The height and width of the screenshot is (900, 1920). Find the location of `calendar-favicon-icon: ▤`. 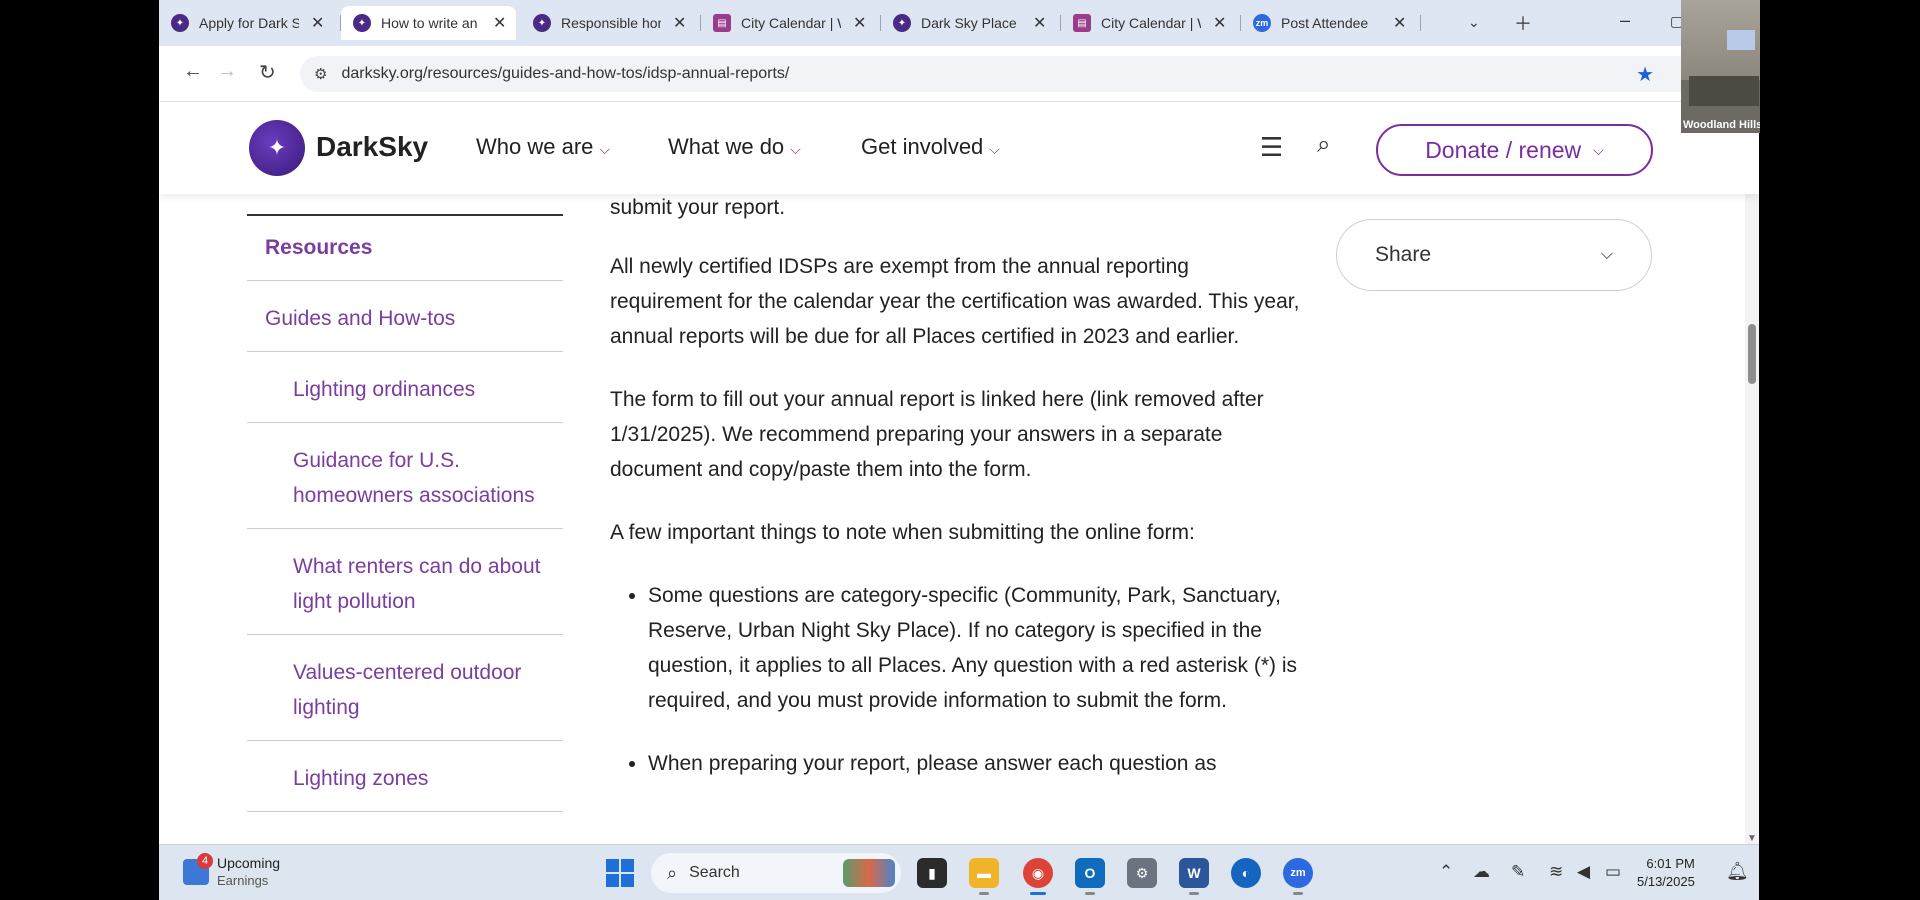

calendar-favicon-icon: ▤ is located at coordinates (722, 23).